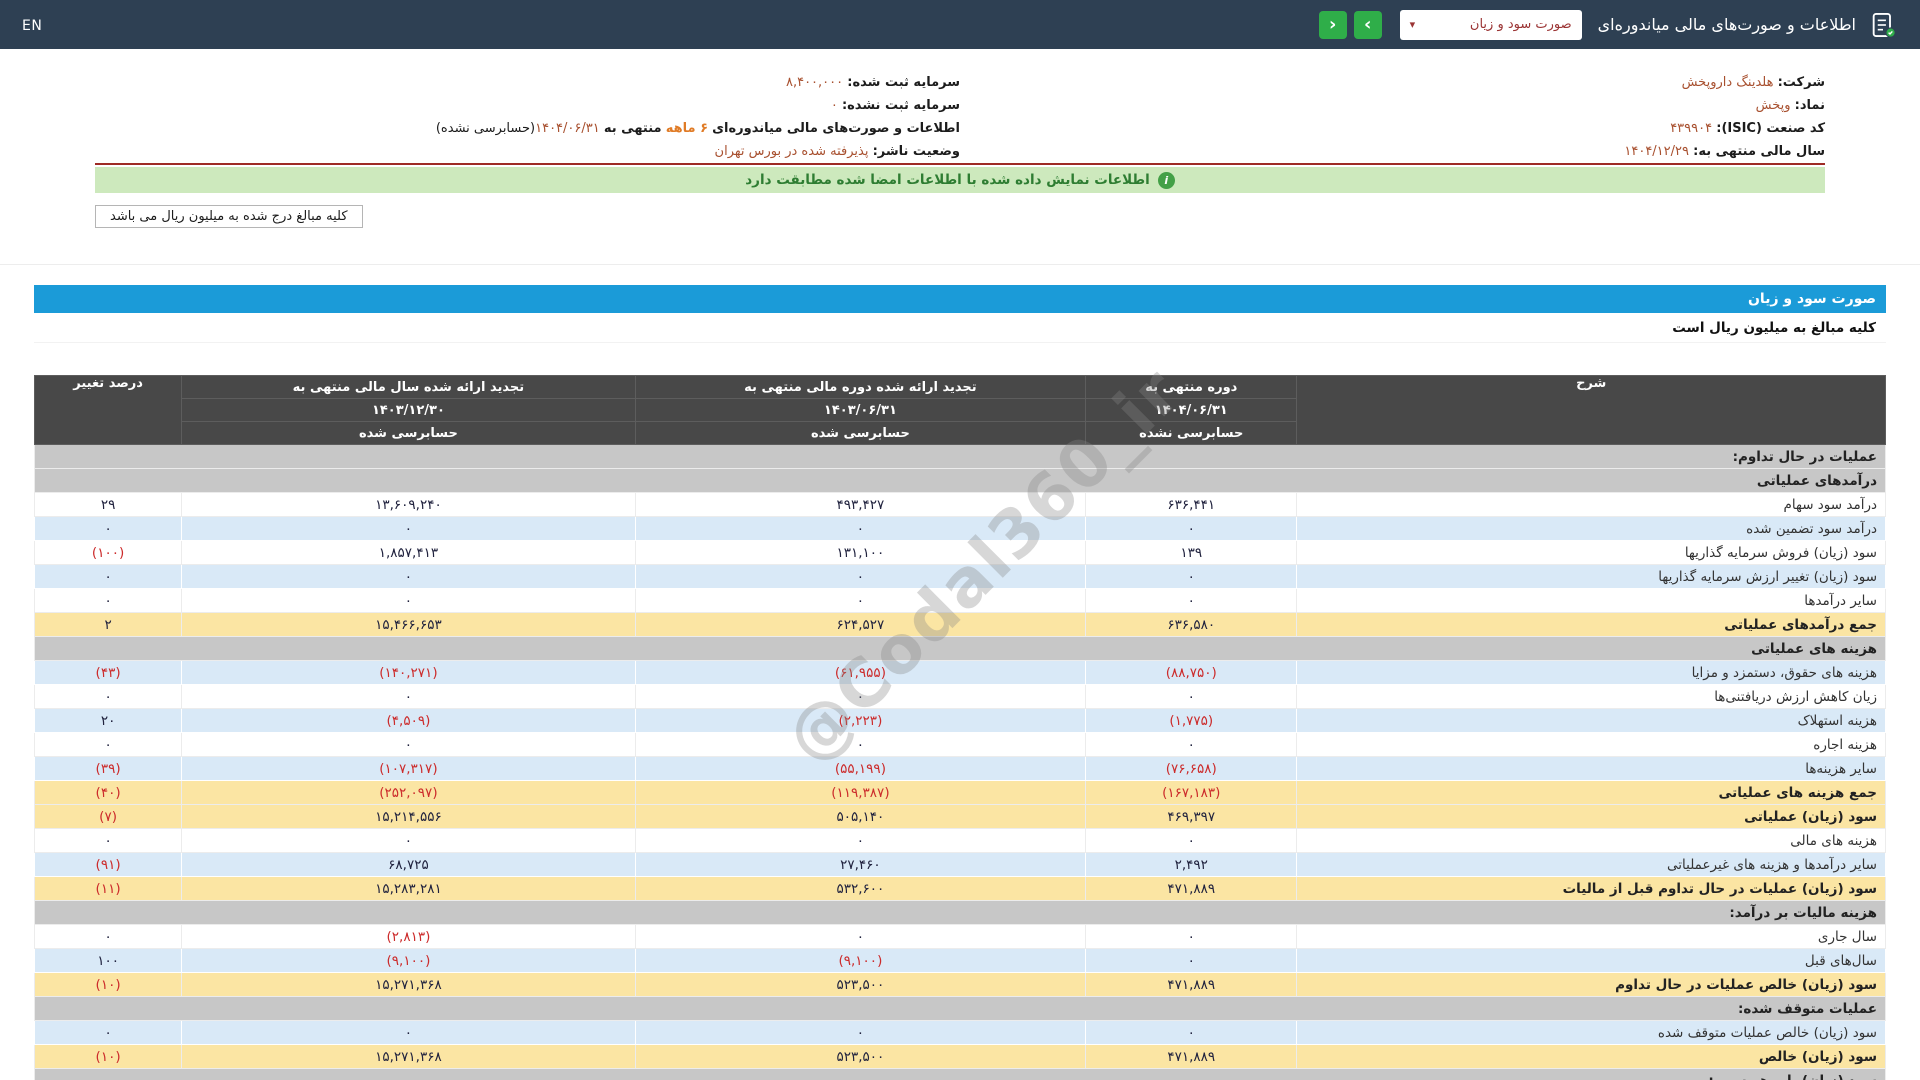 This screenshot has width=1920, height=1080. Describe the element at coordinates (860, 768) in the screenshot. I see `row-value: (۵۵,۱۹۹)` at that location.